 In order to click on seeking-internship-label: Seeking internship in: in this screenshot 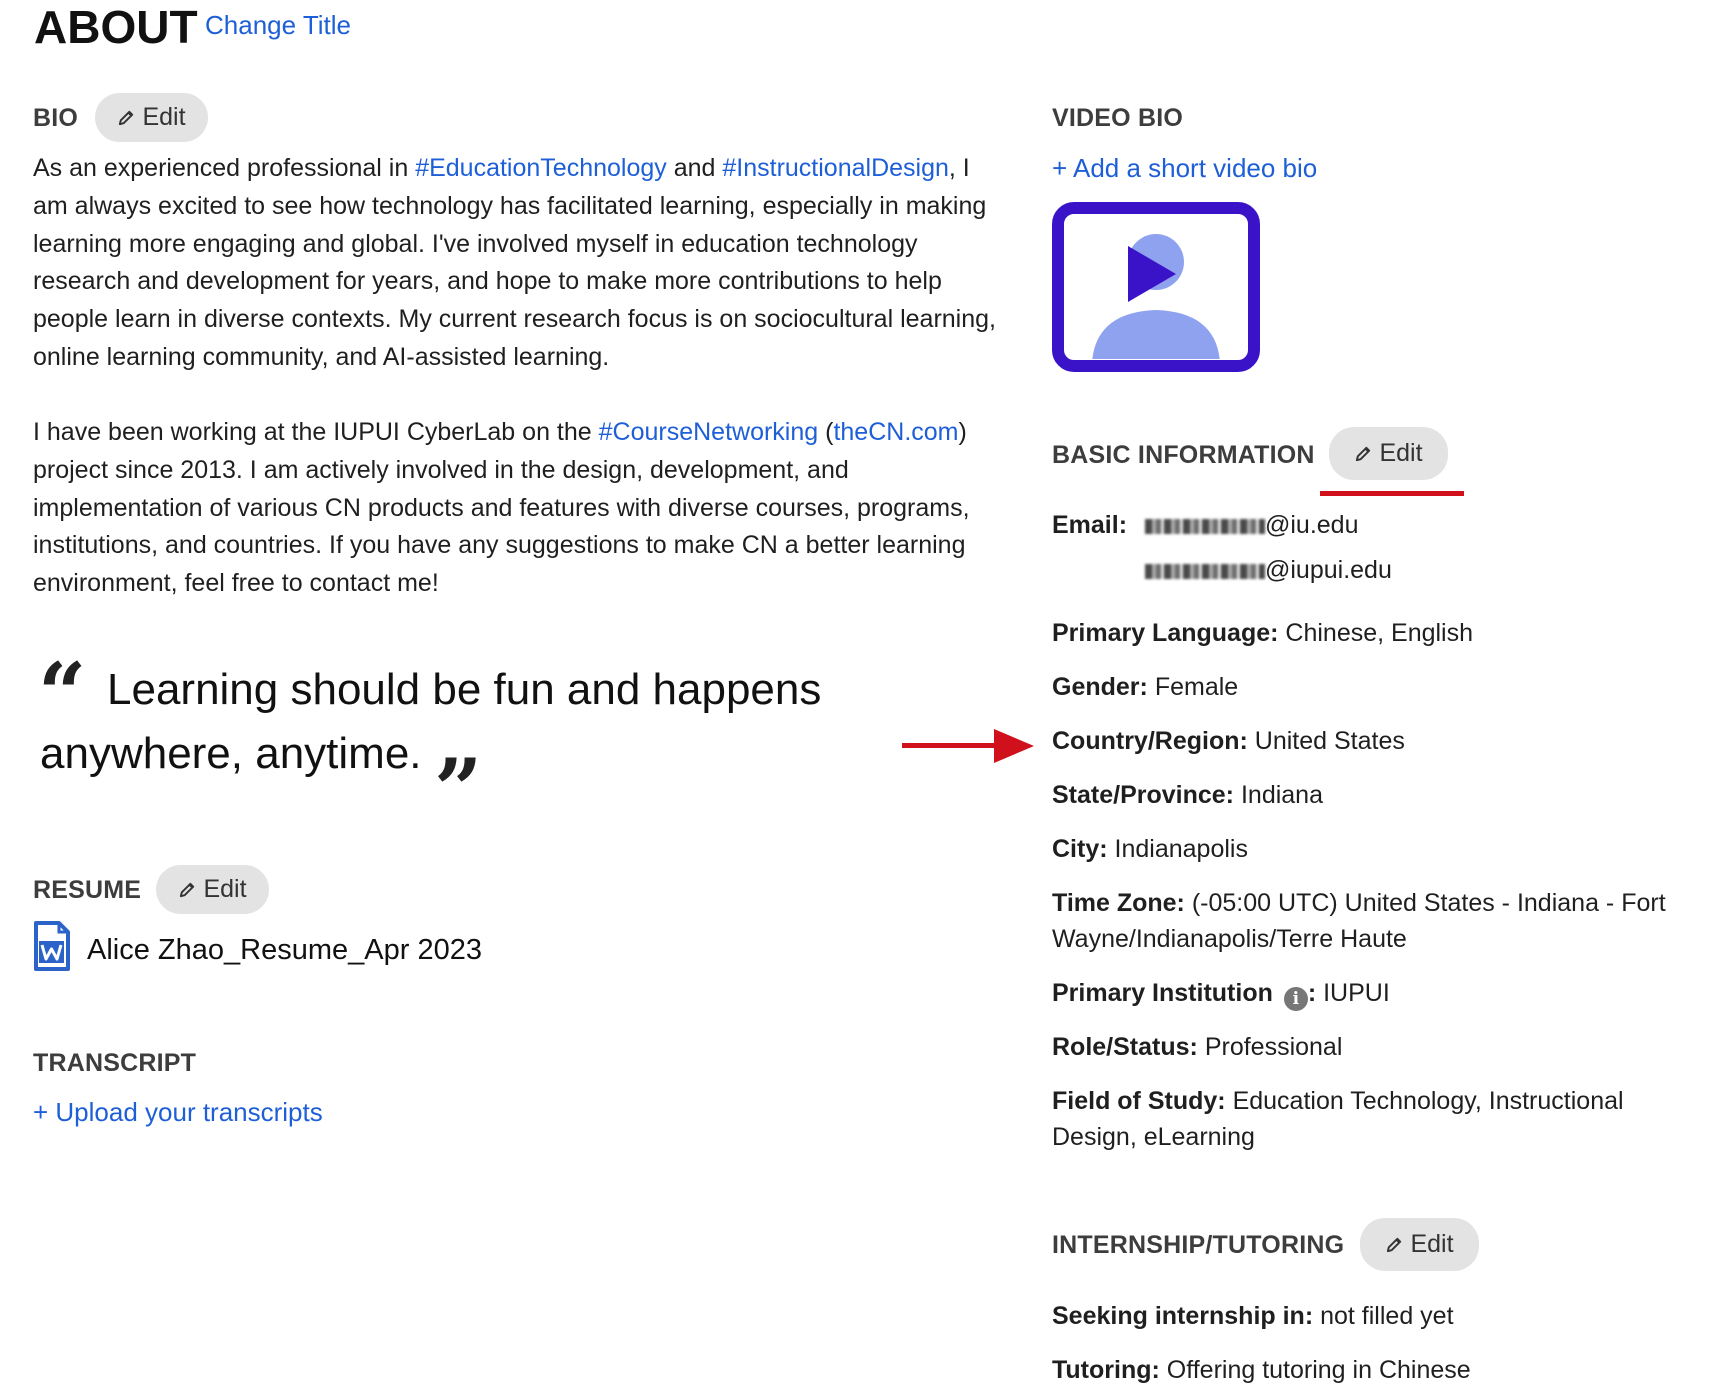, I will do `click(1183, 1316)`.